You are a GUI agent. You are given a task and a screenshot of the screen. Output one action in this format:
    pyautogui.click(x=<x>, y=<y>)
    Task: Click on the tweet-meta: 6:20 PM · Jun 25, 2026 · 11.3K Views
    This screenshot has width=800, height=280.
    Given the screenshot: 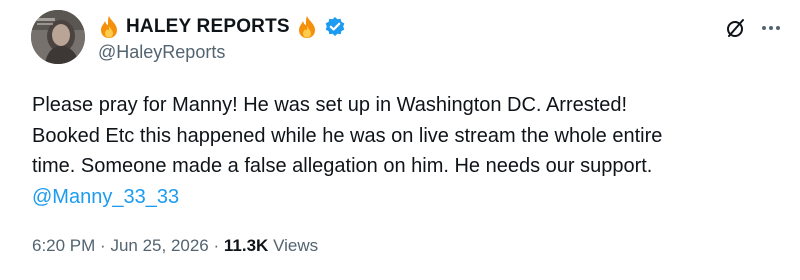 What is the action you would take?
    pyautogui.click(x=175, y=246)
    